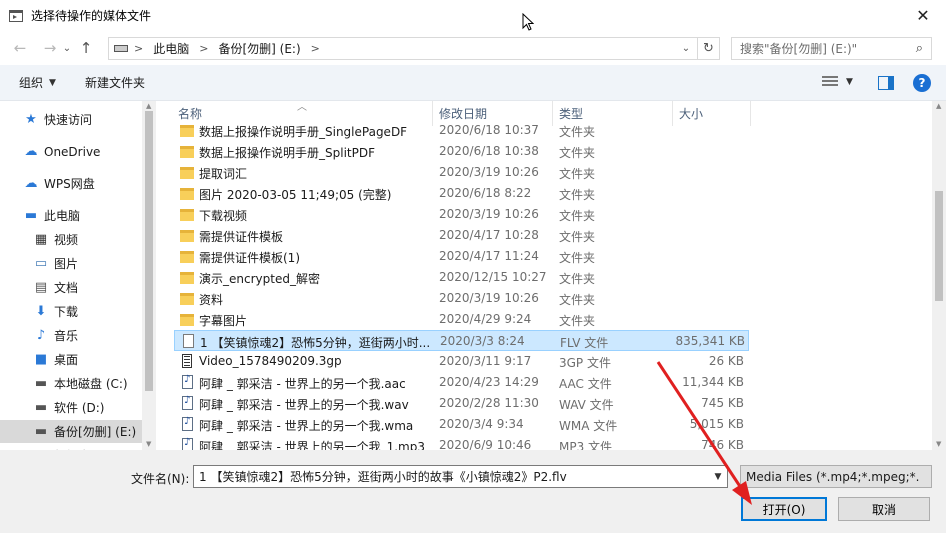 The height and width of the screenshot is (533, 946). What do you see at coordinates (461, 319) in the screenshot?
I see `file-row: 字幕图片 2020/4/29 9:24 文件夹` at bounding box center [461, 319].